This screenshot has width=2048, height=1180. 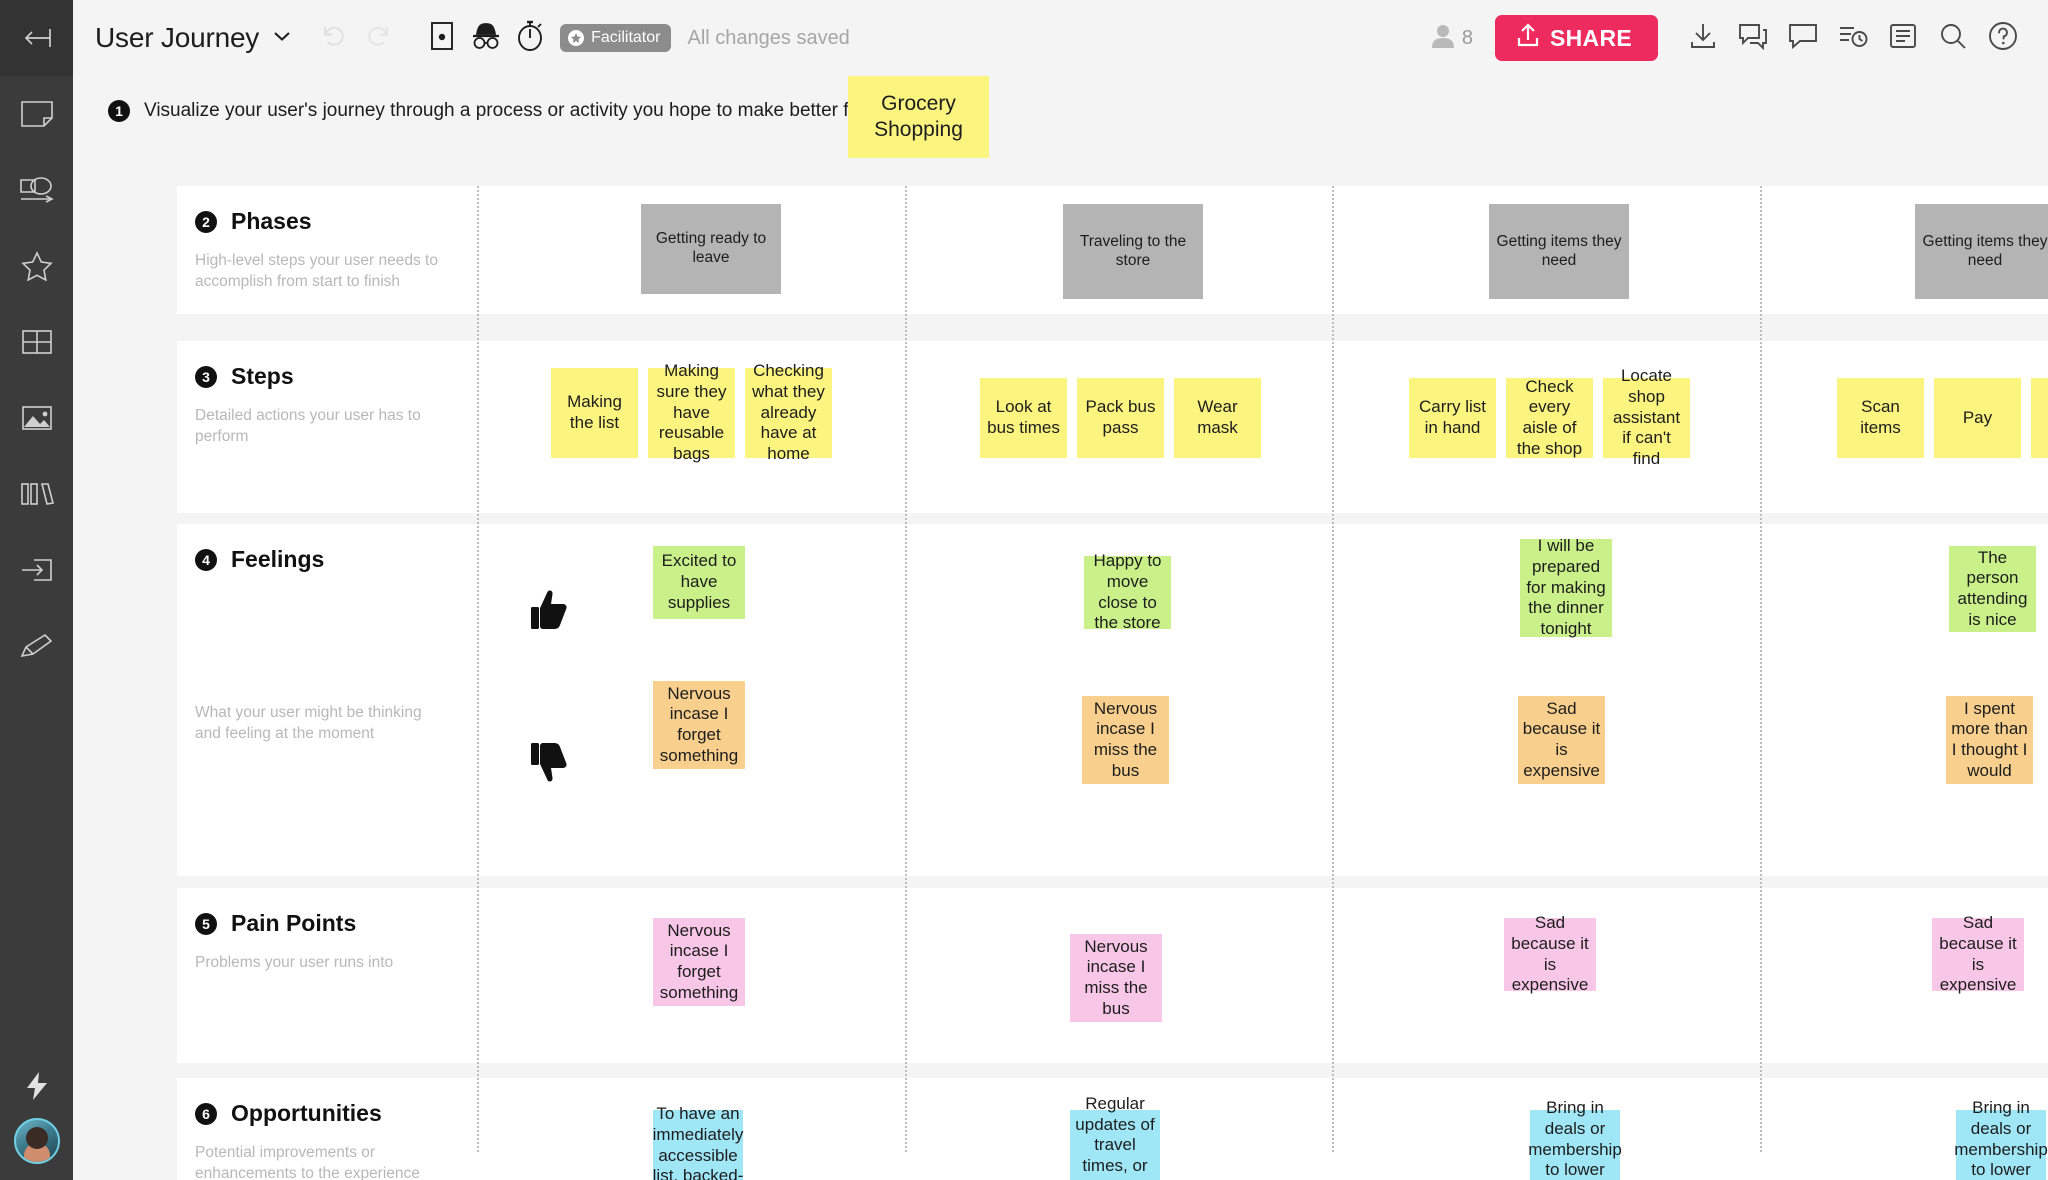 I want to click on sidebar-item-image, so click(x=36, y=418).